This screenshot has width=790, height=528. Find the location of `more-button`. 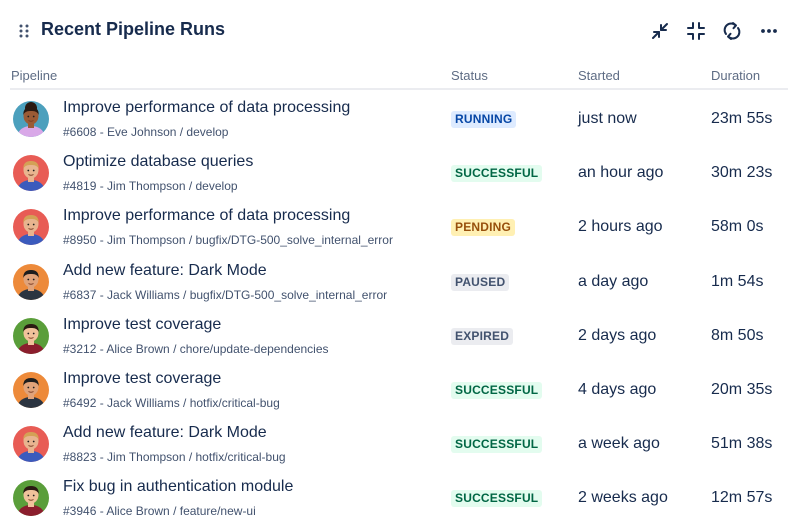

more-button is located at coordinates (769, 31).